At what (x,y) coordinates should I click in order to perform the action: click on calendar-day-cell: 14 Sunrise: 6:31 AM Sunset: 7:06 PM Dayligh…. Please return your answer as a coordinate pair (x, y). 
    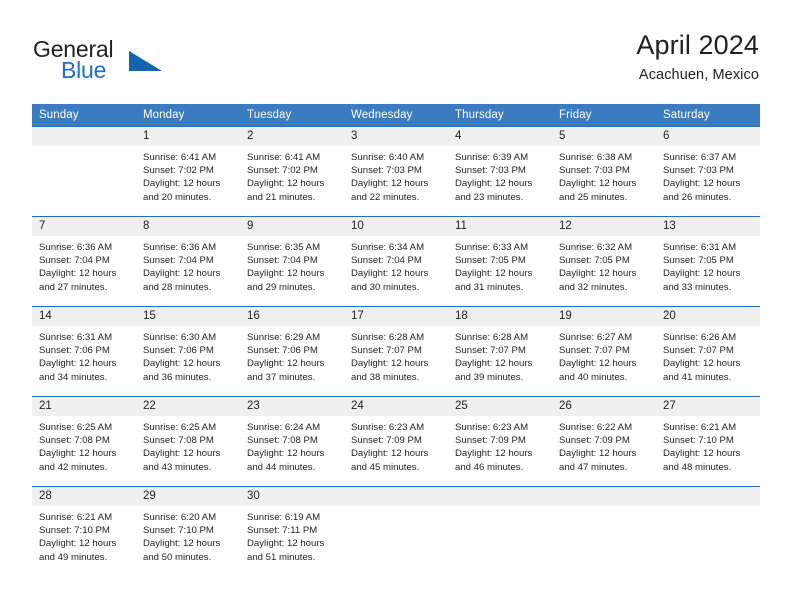
    Looking at the image, I should click on (84, 351).